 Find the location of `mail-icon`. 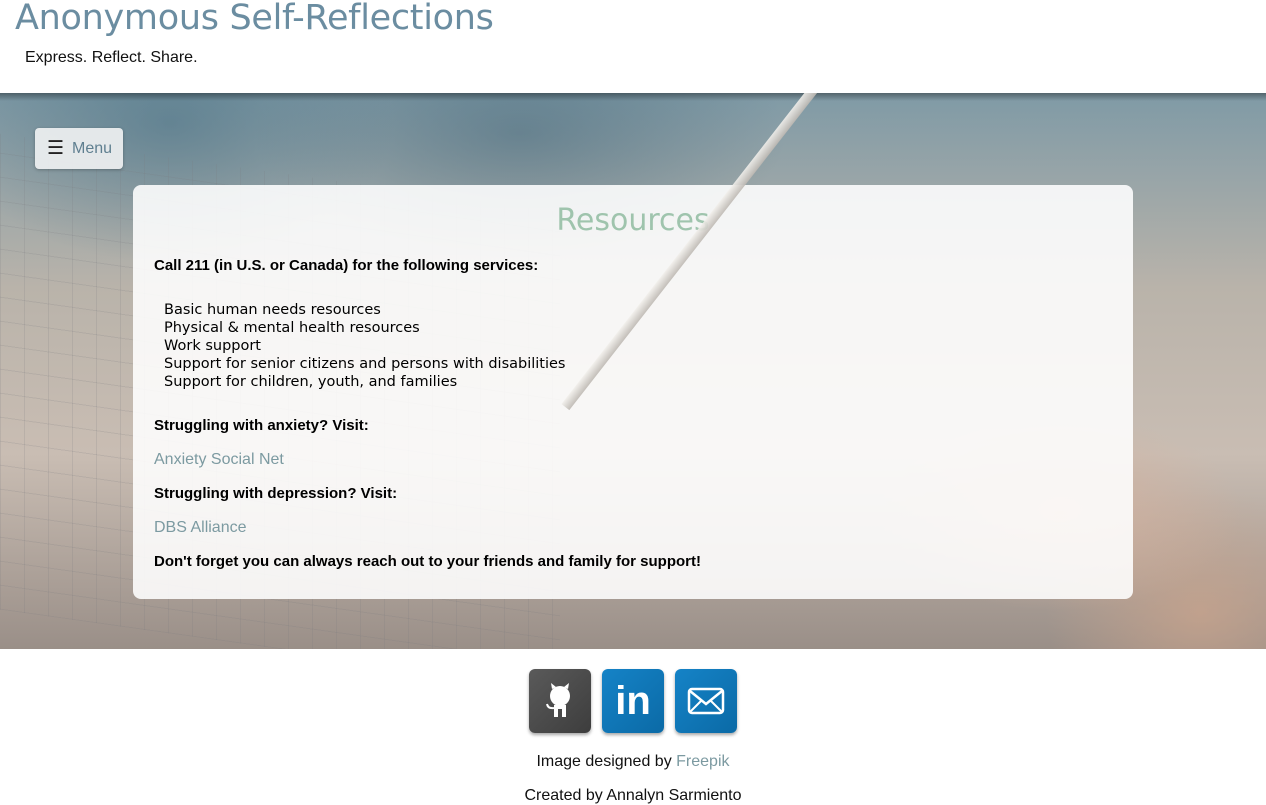

mail-icon is located at coordinates (706, 701).